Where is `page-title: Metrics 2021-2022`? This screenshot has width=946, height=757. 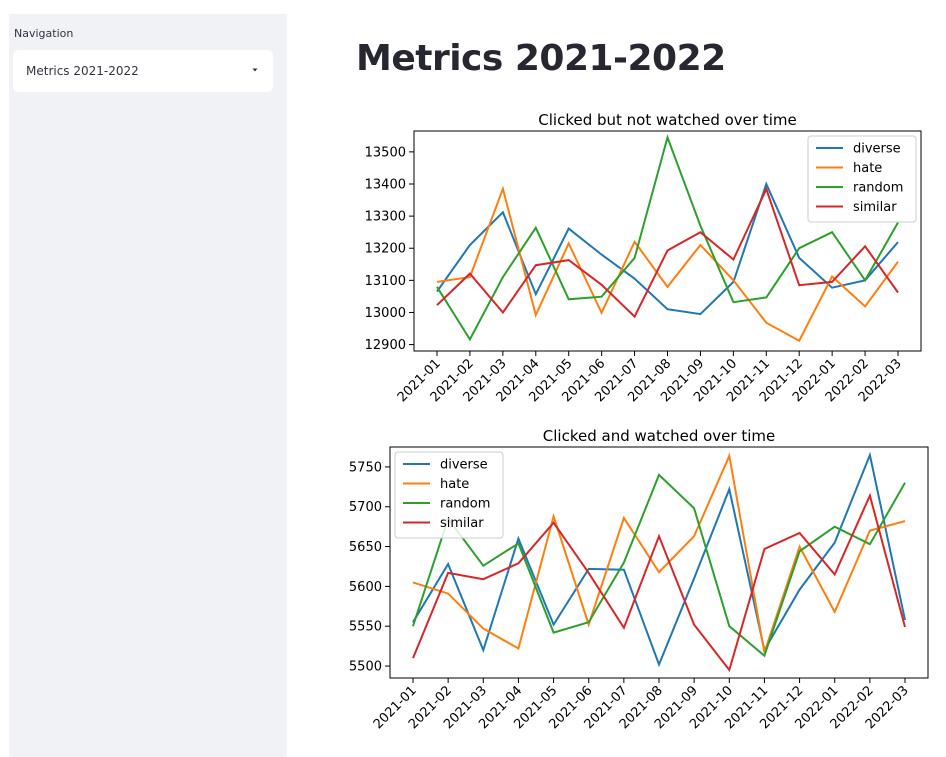
page-title: Metrics 2021-2022 is located at coordinates (541, 58).